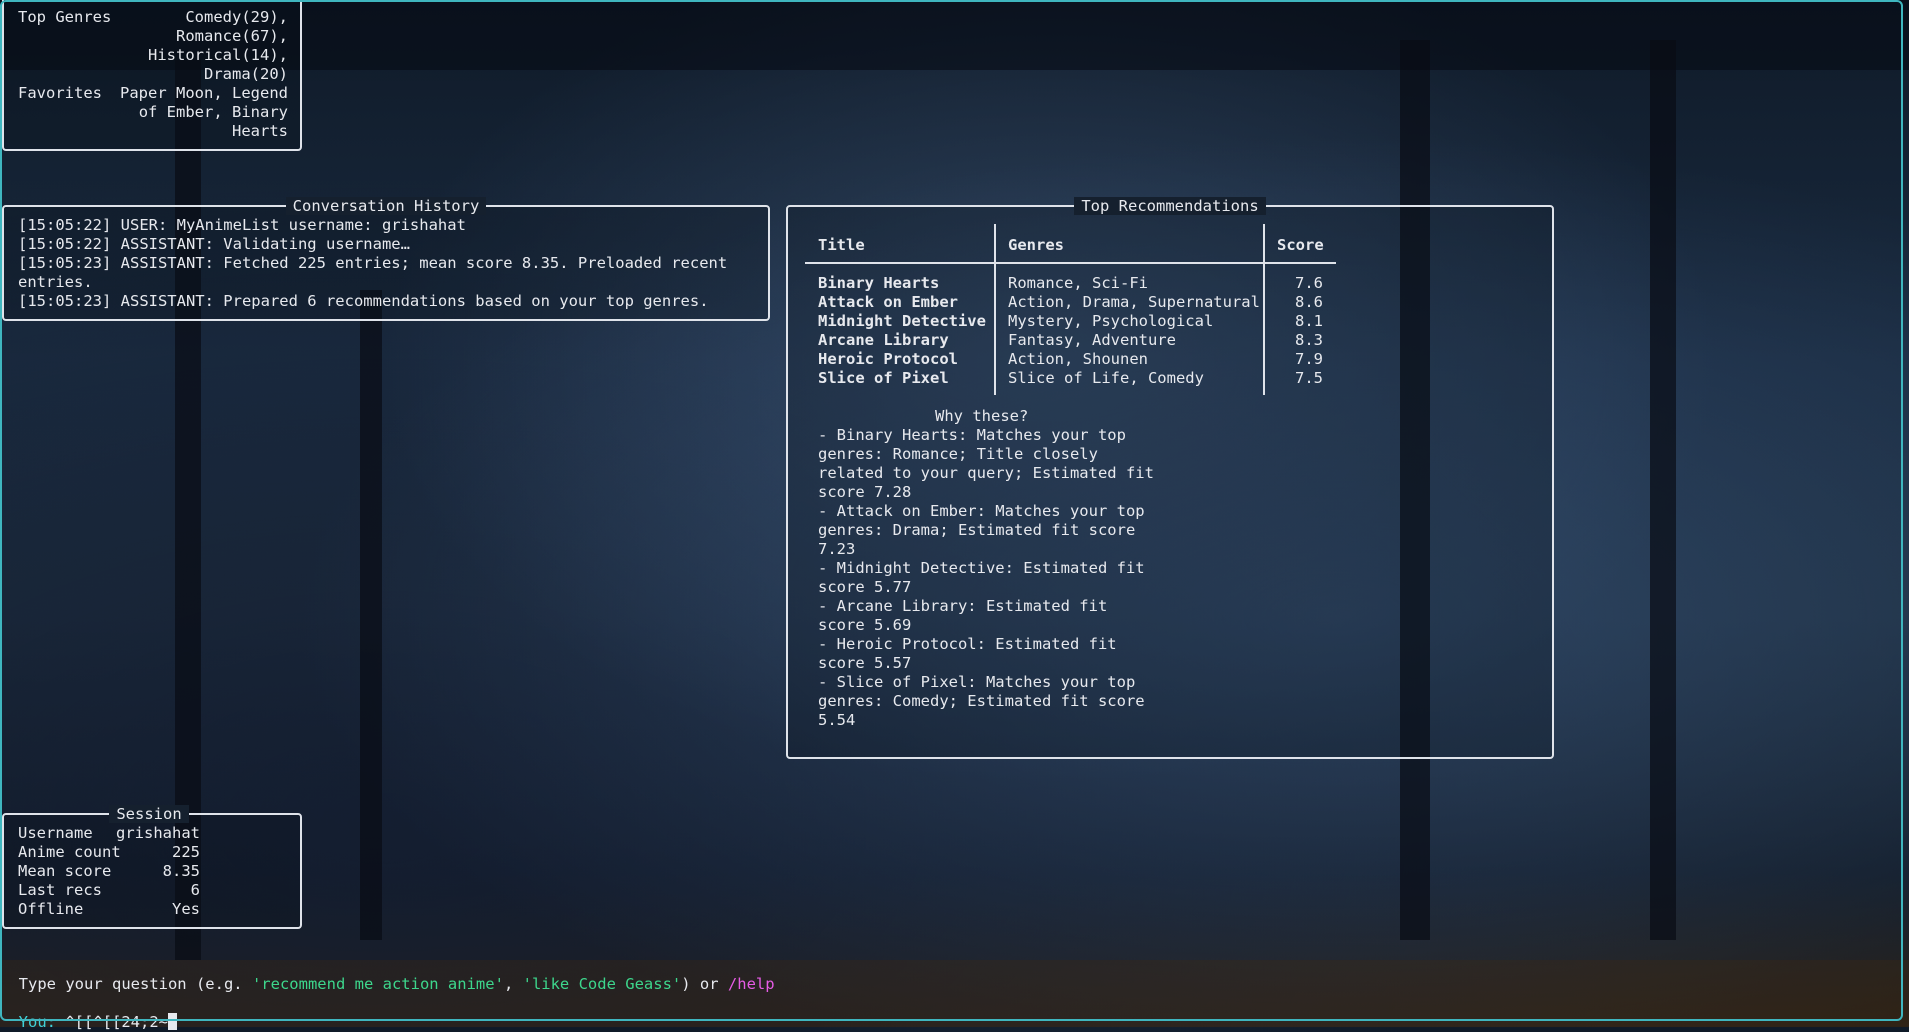 Image resolution: width=1909 pixels, height=1032 pixels. I want to click on rec-score: 7.5, so click(1309, 378).